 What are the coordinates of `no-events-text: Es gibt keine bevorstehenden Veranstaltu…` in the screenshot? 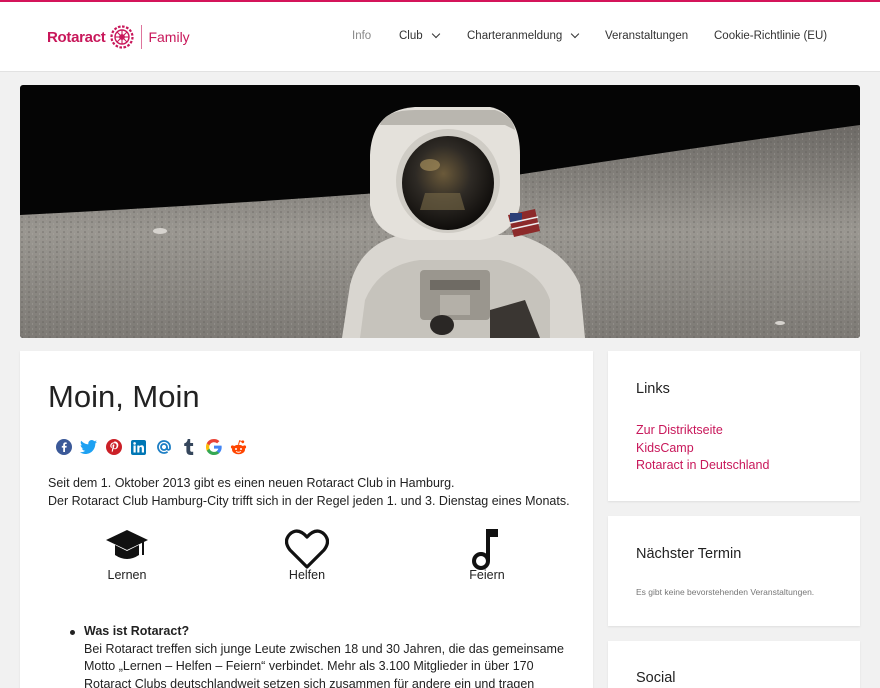 It's located at (725, 592).